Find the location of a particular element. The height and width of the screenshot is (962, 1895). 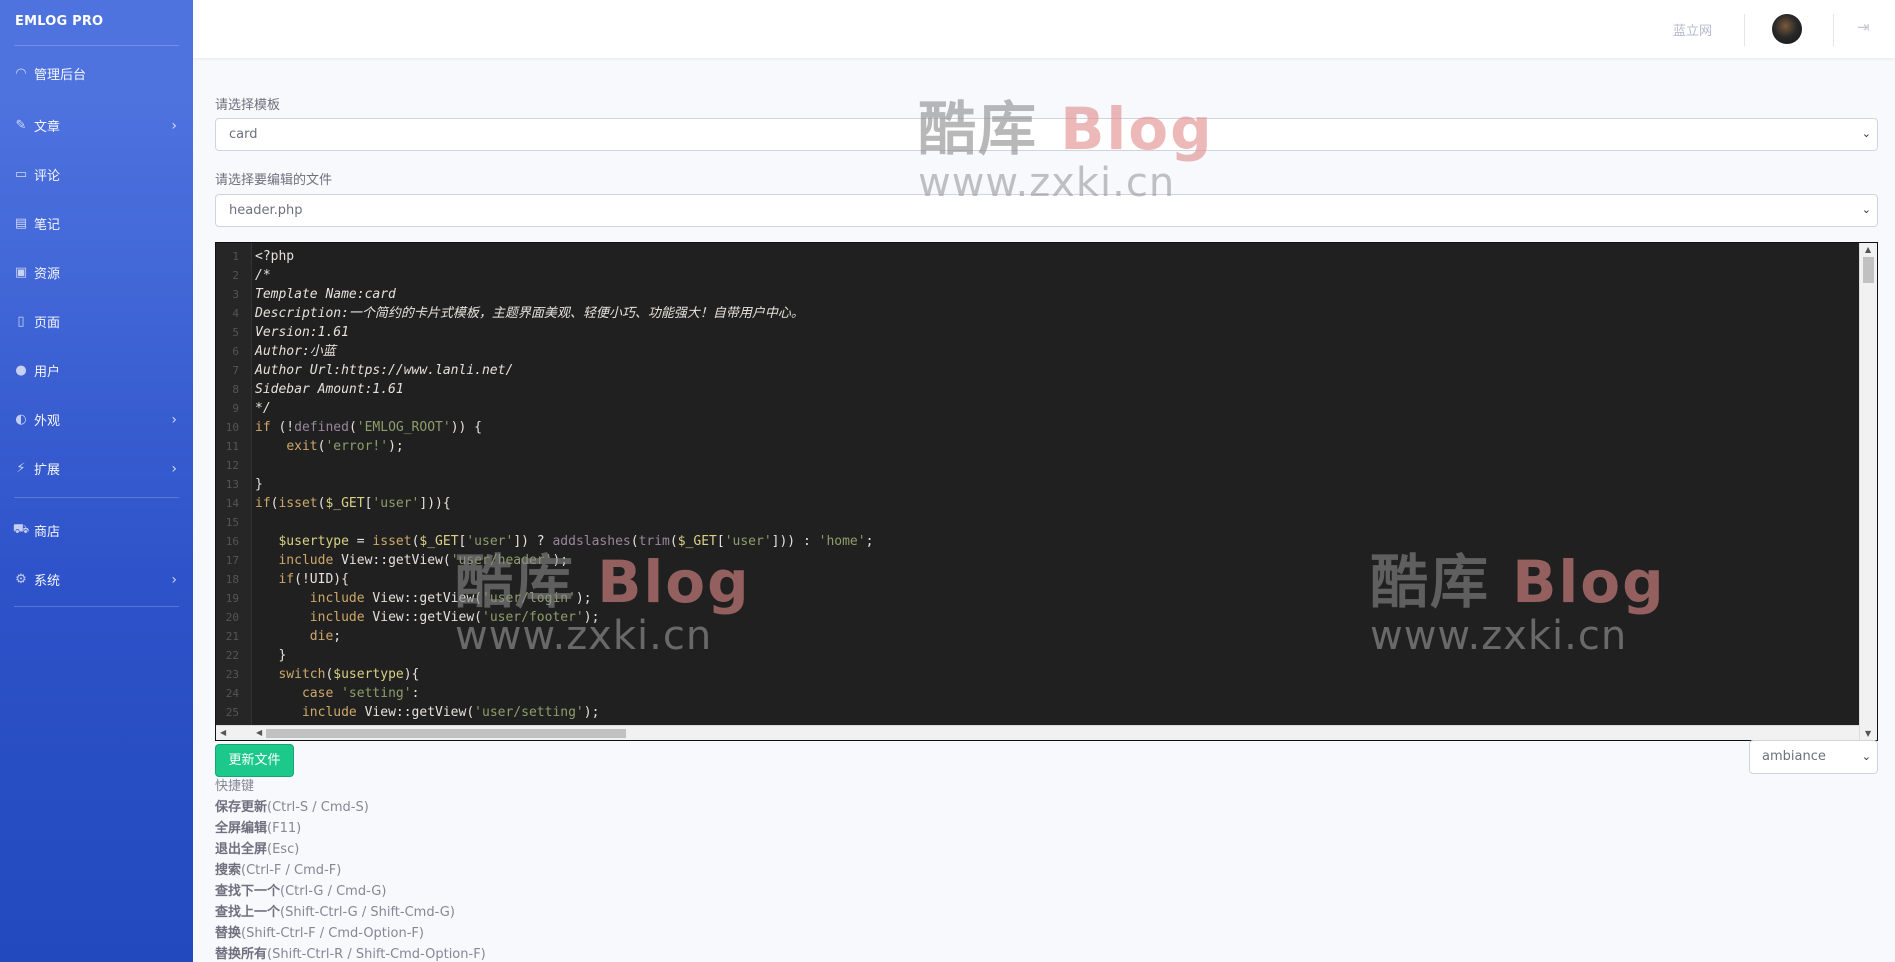

line-number: 15 is located at coordinates (232, 522).